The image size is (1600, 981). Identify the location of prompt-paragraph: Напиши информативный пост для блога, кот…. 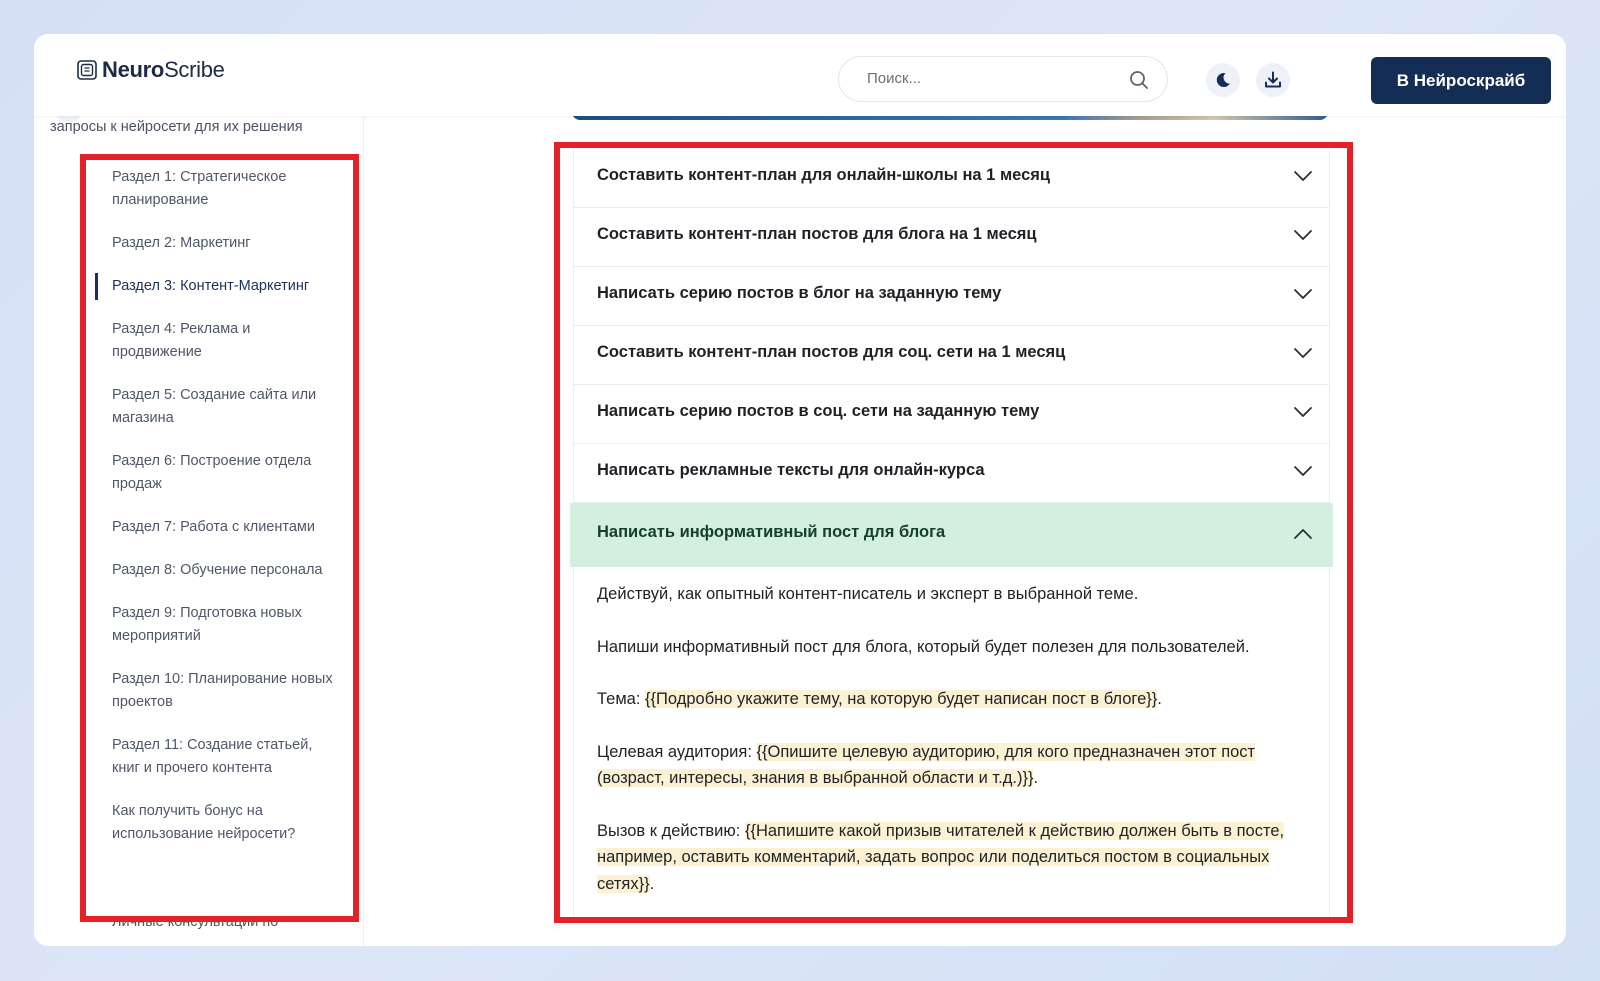
(923, 646).